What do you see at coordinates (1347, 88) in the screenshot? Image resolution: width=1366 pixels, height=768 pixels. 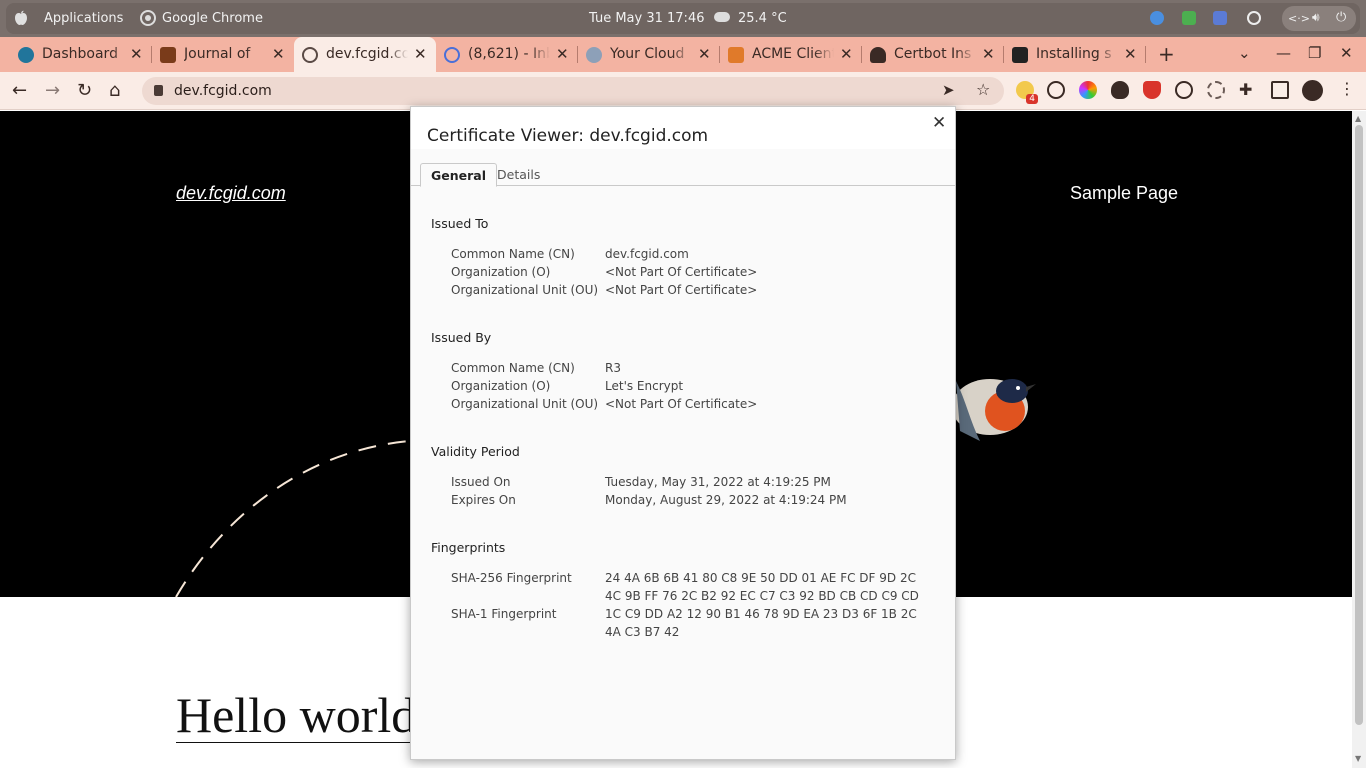 I see `more-menu-icon: ⋮` at bounding box center [1347, 88].